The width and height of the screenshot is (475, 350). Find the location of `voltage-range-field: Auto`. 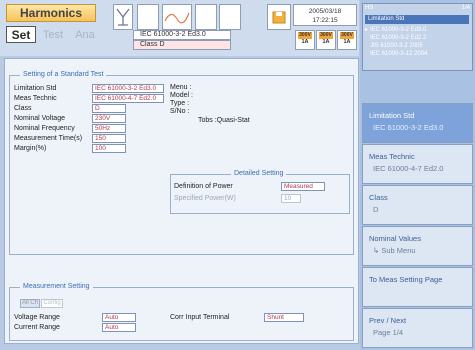

voltage-range-field: Auto is located at coordinates (119, 317).